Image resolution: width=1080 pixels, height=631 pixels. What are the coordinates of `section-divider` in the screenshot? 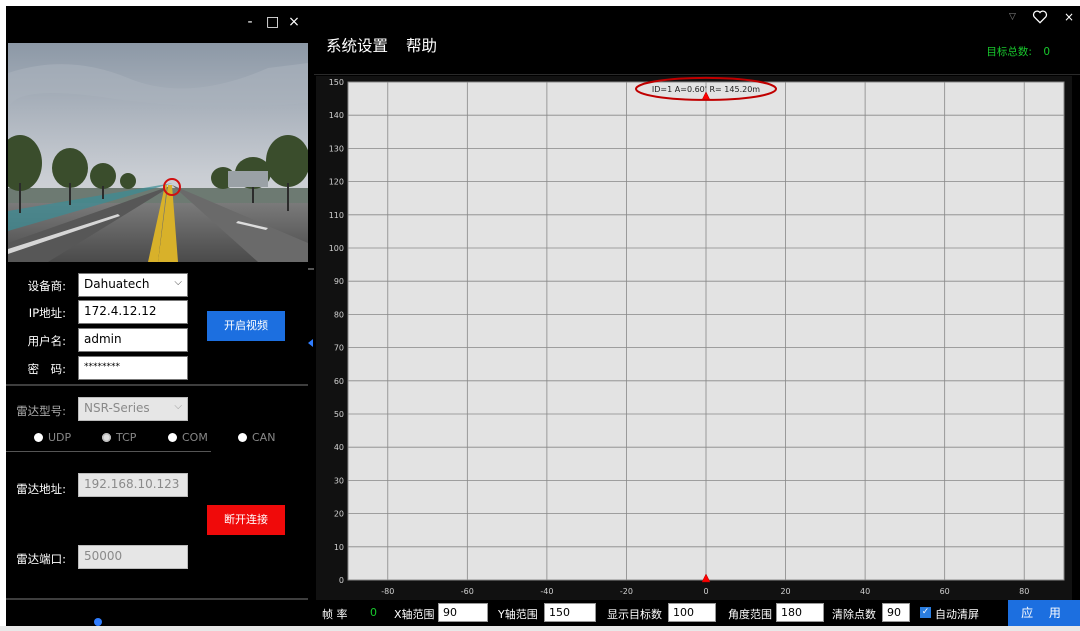 It's located at (157, 385).